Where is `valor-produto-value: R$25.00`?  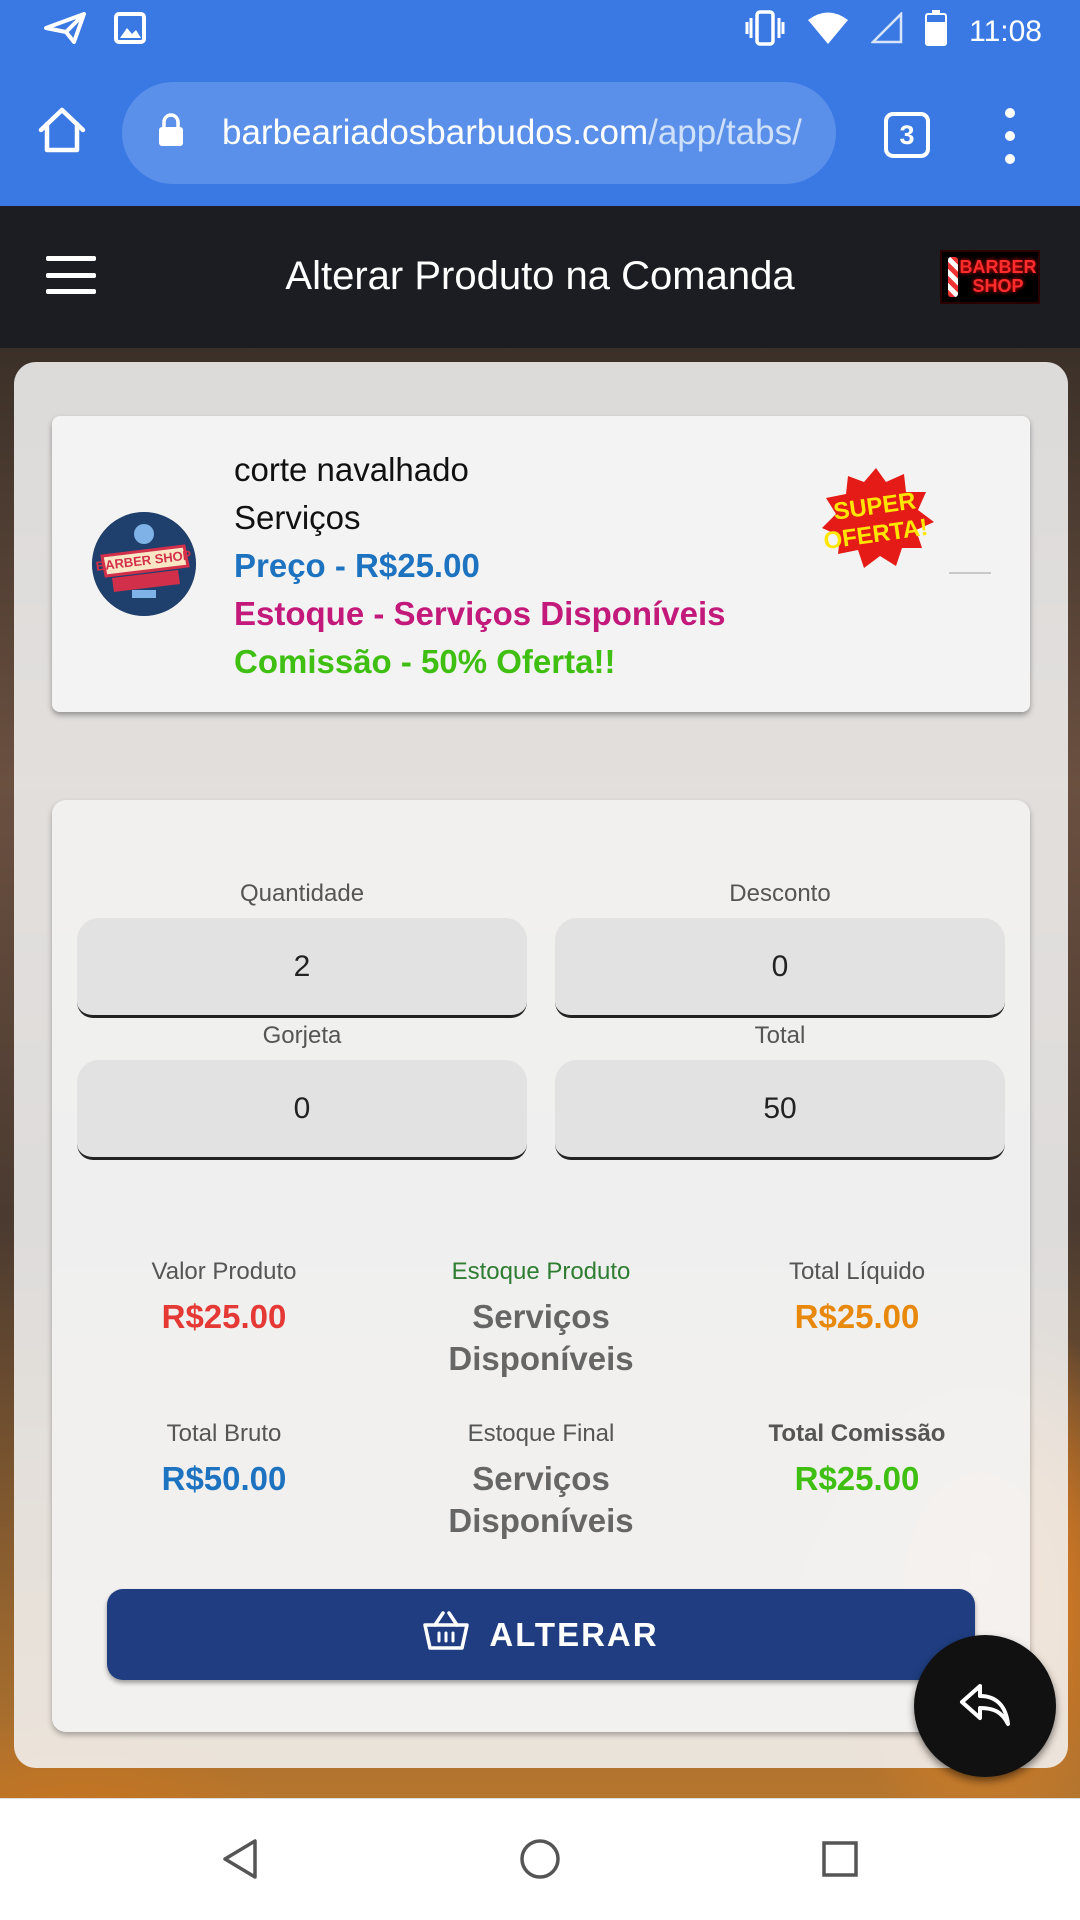
valor-produto-value: R$25.00 is located at coordinates (224, 1316).